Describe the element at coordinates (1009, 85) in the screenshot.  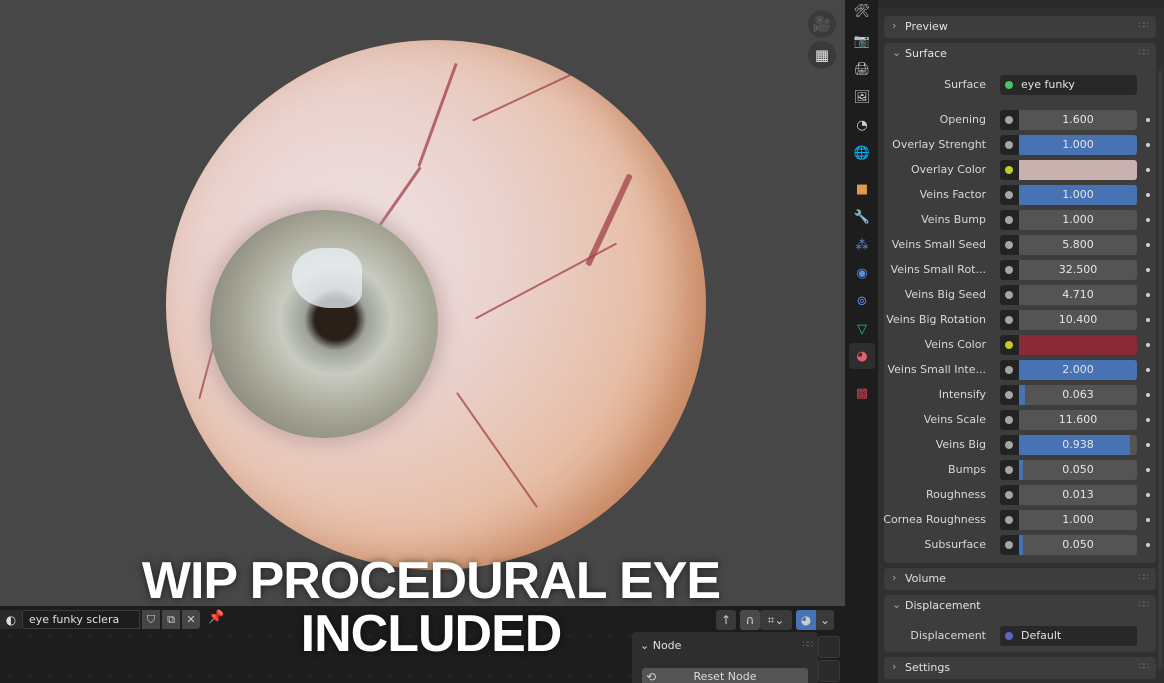
I see `shader-socket-icon` at that location.